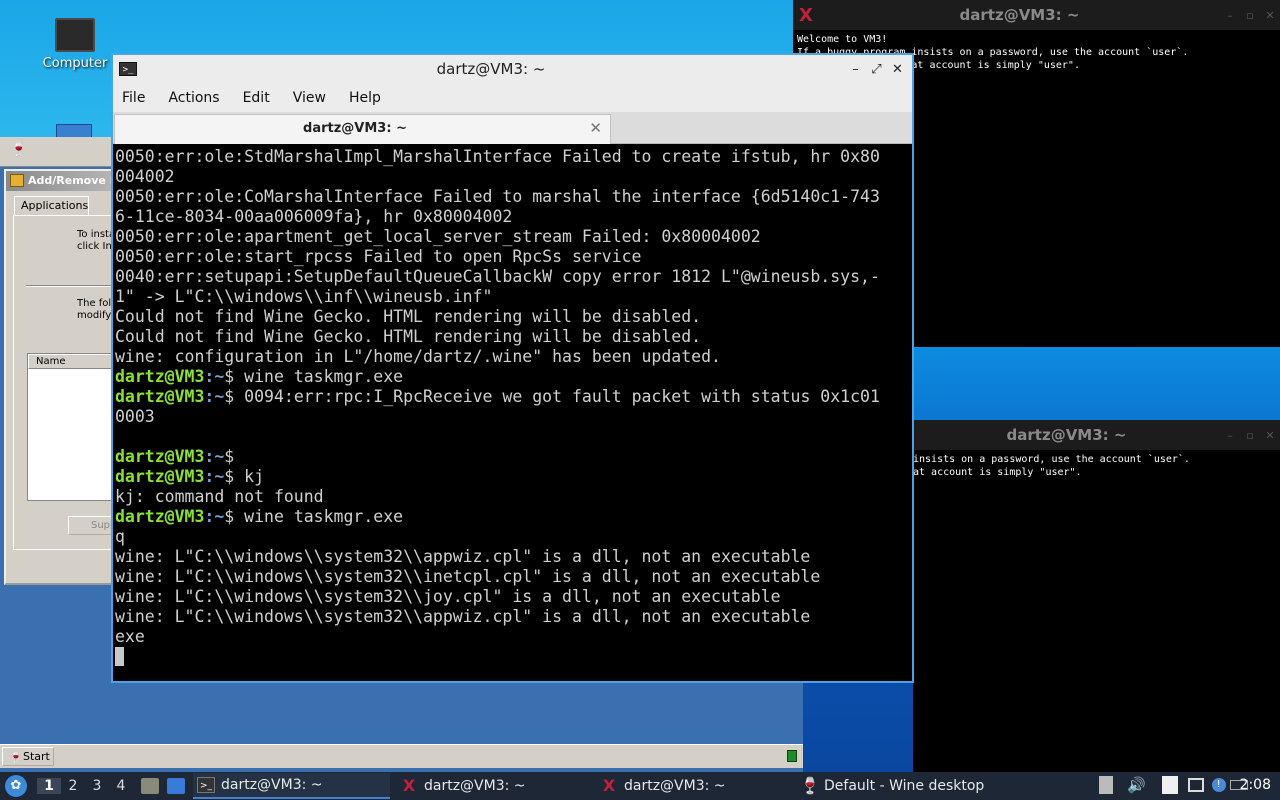 The width and height of the screenshot is (1280, 800). Describe the element at coordinates (1136, 785) in the screenshot. I see `volume-icon: 🔊` at that location.